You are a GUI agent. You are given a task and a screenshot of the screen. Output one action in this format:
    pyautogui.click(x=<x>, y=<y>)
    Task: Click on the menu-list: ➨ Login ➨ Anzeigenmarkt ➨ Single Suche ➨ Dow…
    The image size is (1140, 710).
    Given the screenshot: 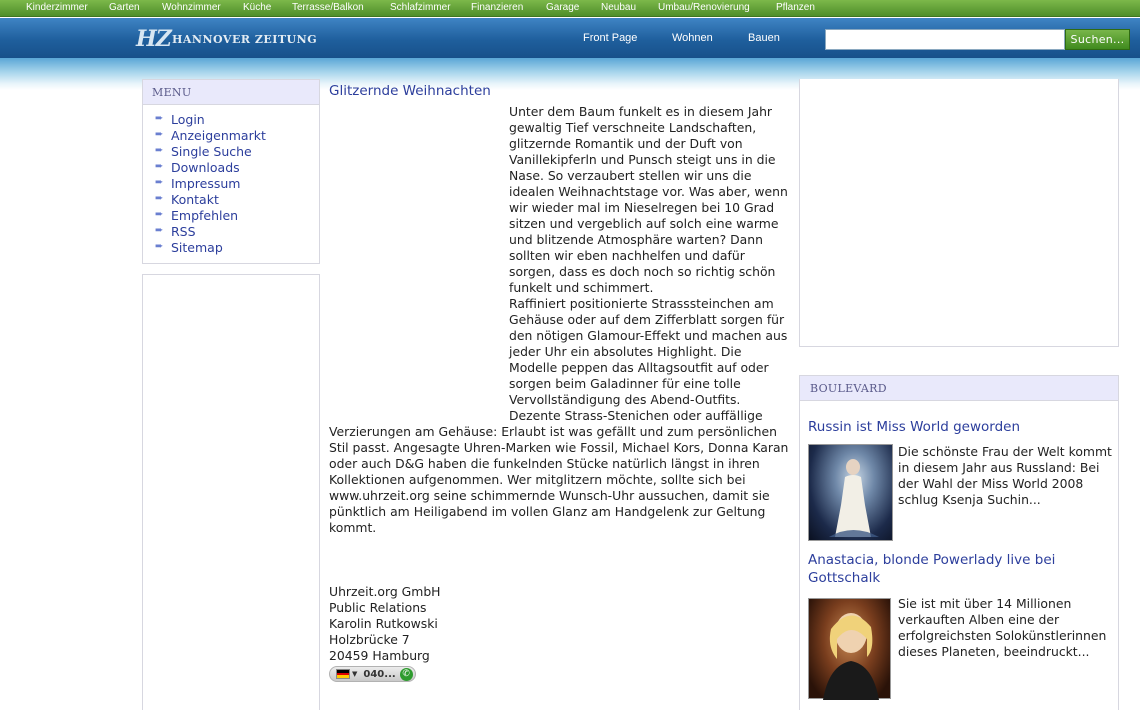 What is the action you would take?
    pyautogui.click(x=231, y=180)
    